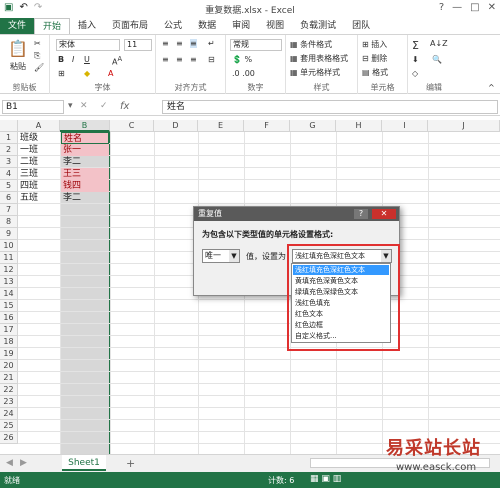  Describe the element at coordinates (9, 198) in the screenshot. I see `row-header: 6` at that location.